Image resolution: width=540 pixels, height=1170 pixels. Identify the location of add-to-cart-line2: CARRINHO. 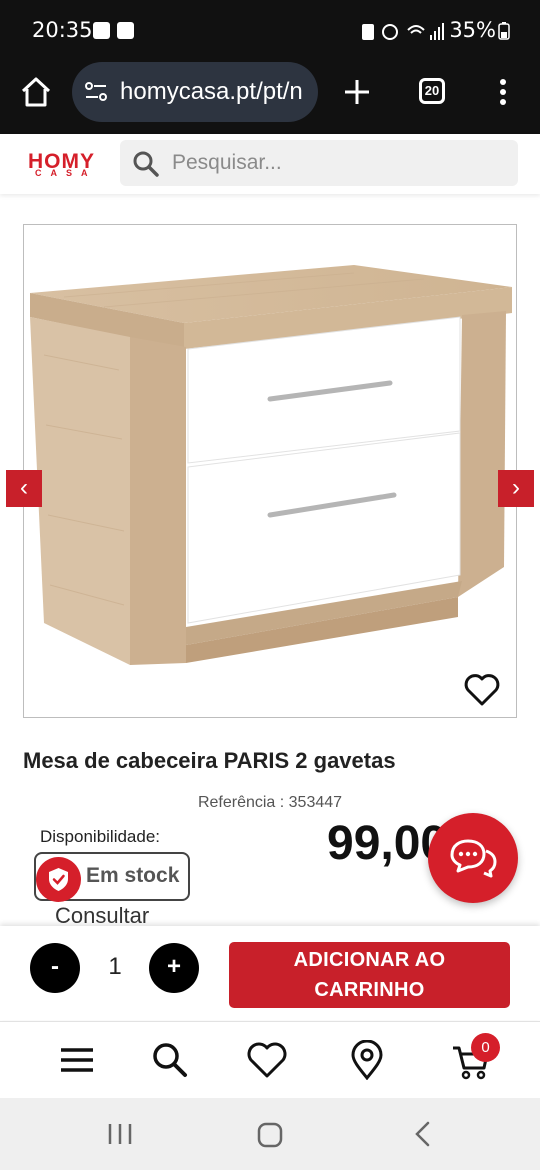
(369, 990).